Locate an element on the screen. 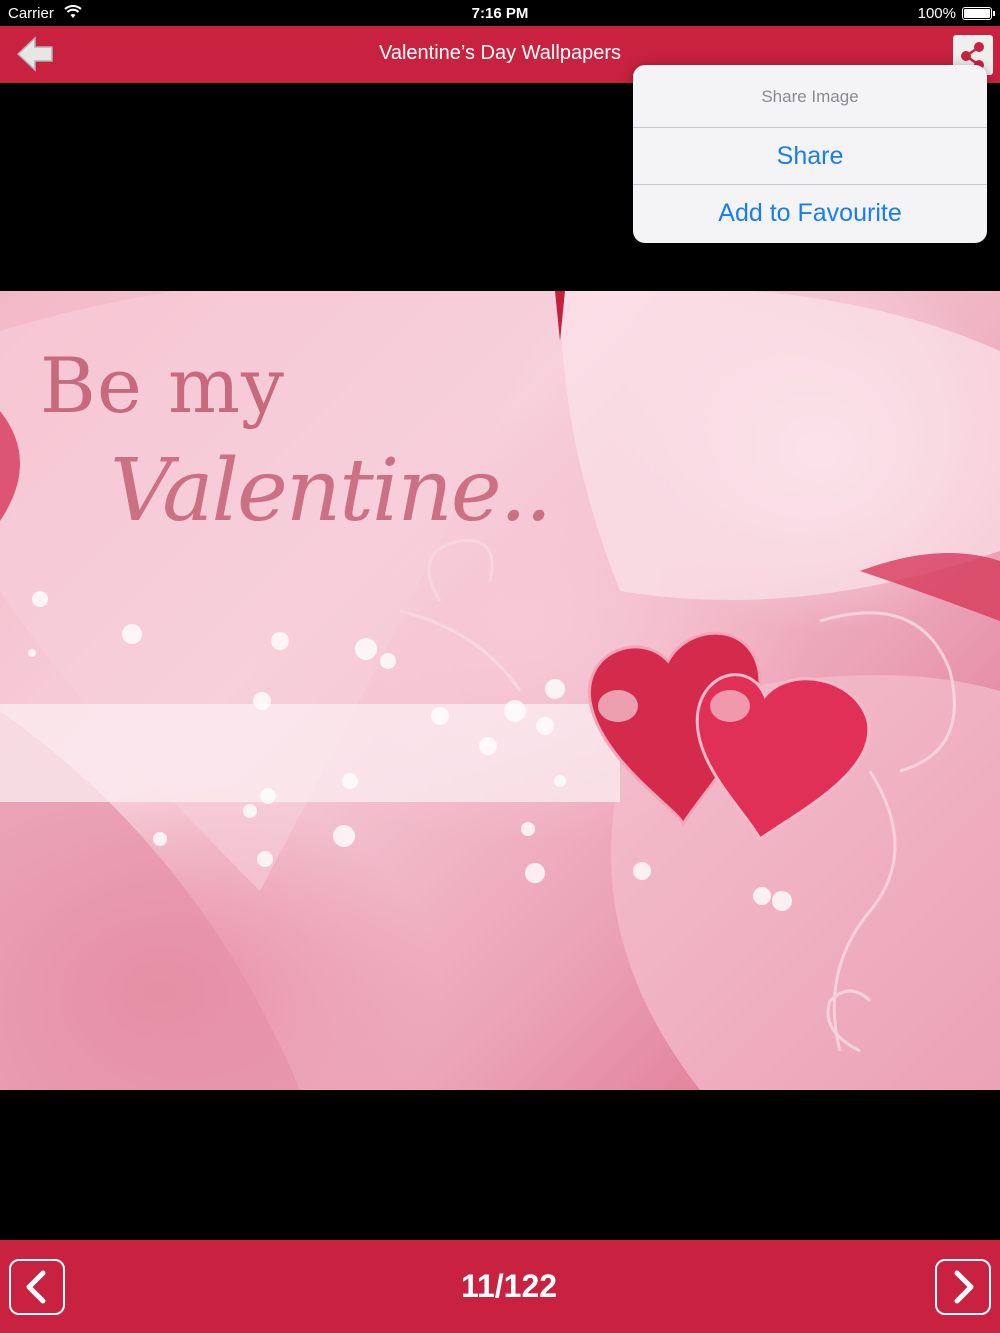 Image resolution: width=1000 pixels, height=1333 pixels. bottom-toolbar: 11/122 is located at coordinates (500, 1286).